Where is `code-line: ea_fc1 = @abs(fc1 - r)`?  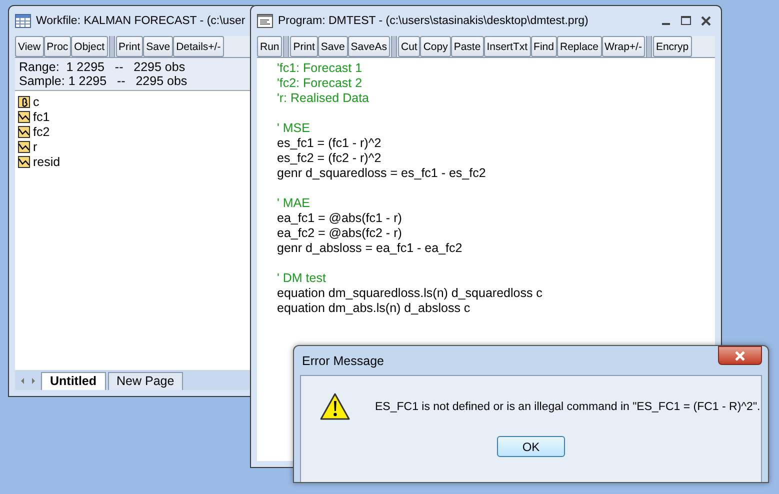
code-line: ea_fc1 = @abs(fc1 - r) is located at coordinates (340, 218).